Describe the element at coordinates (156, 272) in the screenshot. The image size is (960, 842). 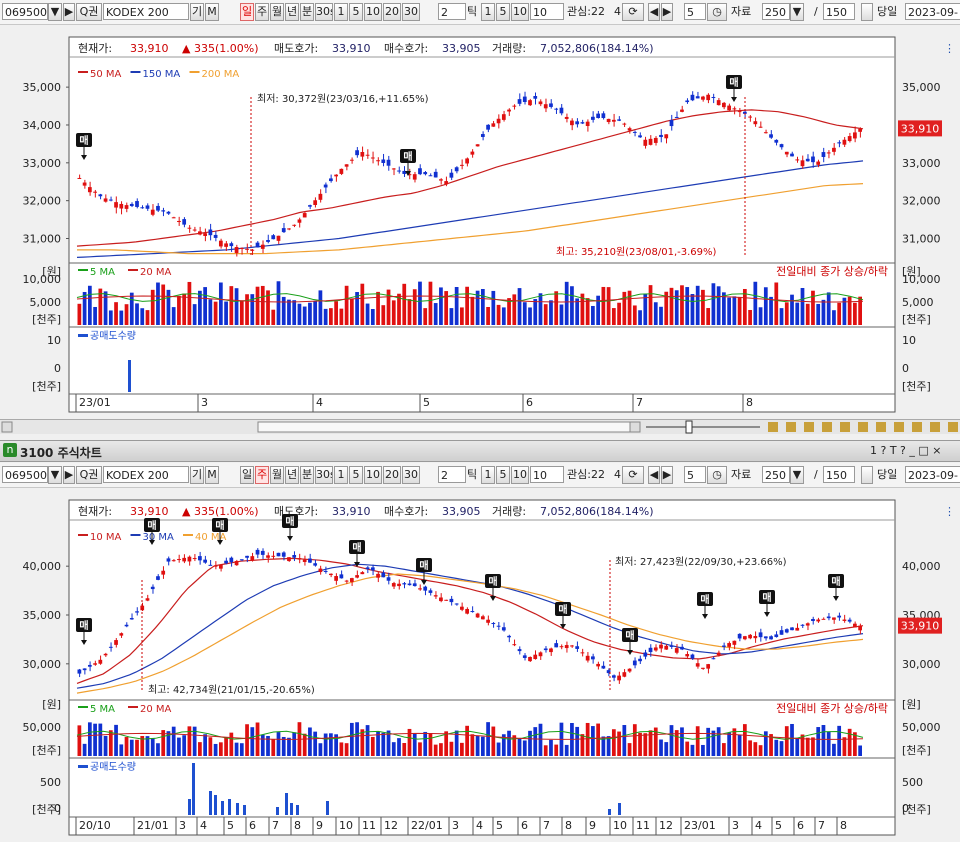
I see `vol-legend-label-1: 20 MA` at that location.